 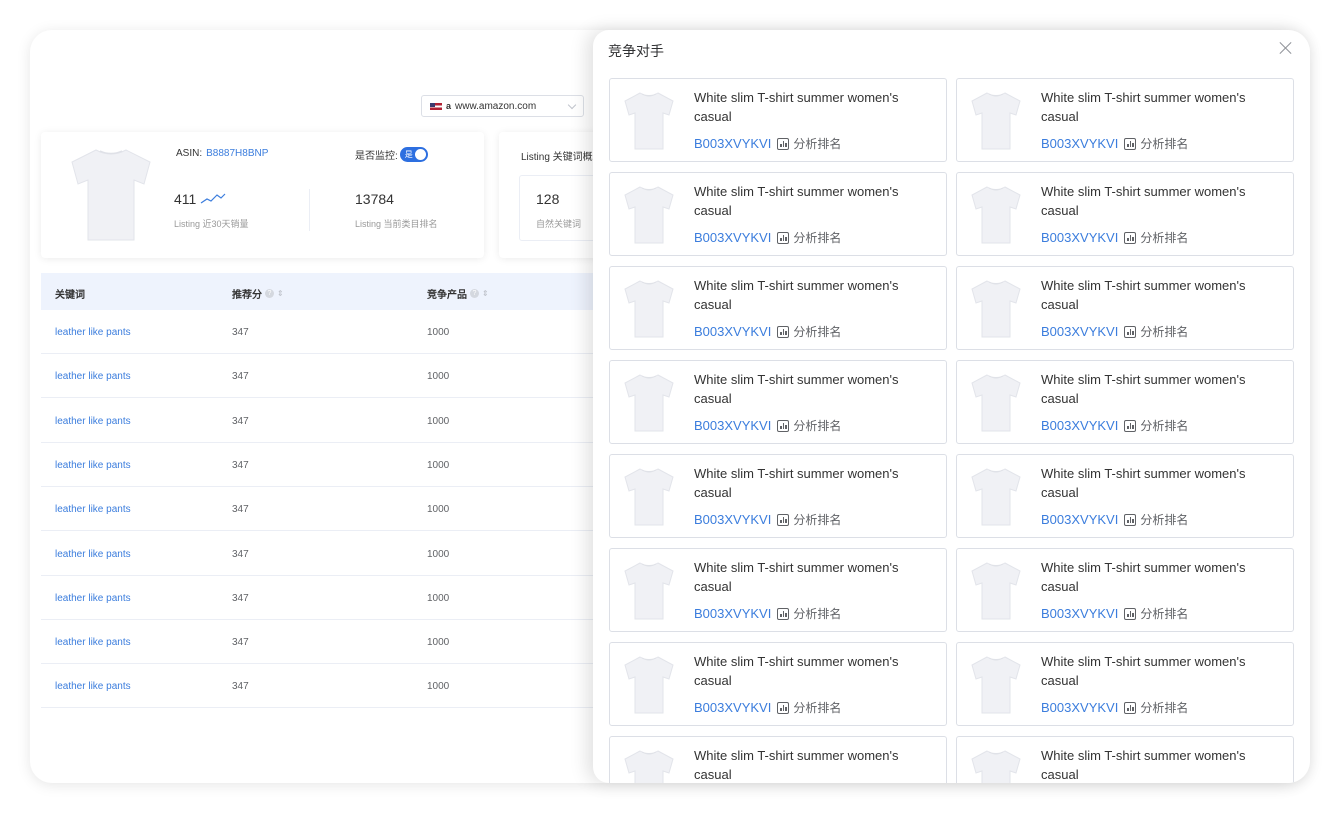 I want to click on trend-line-icon, so click(x=213, y=199).